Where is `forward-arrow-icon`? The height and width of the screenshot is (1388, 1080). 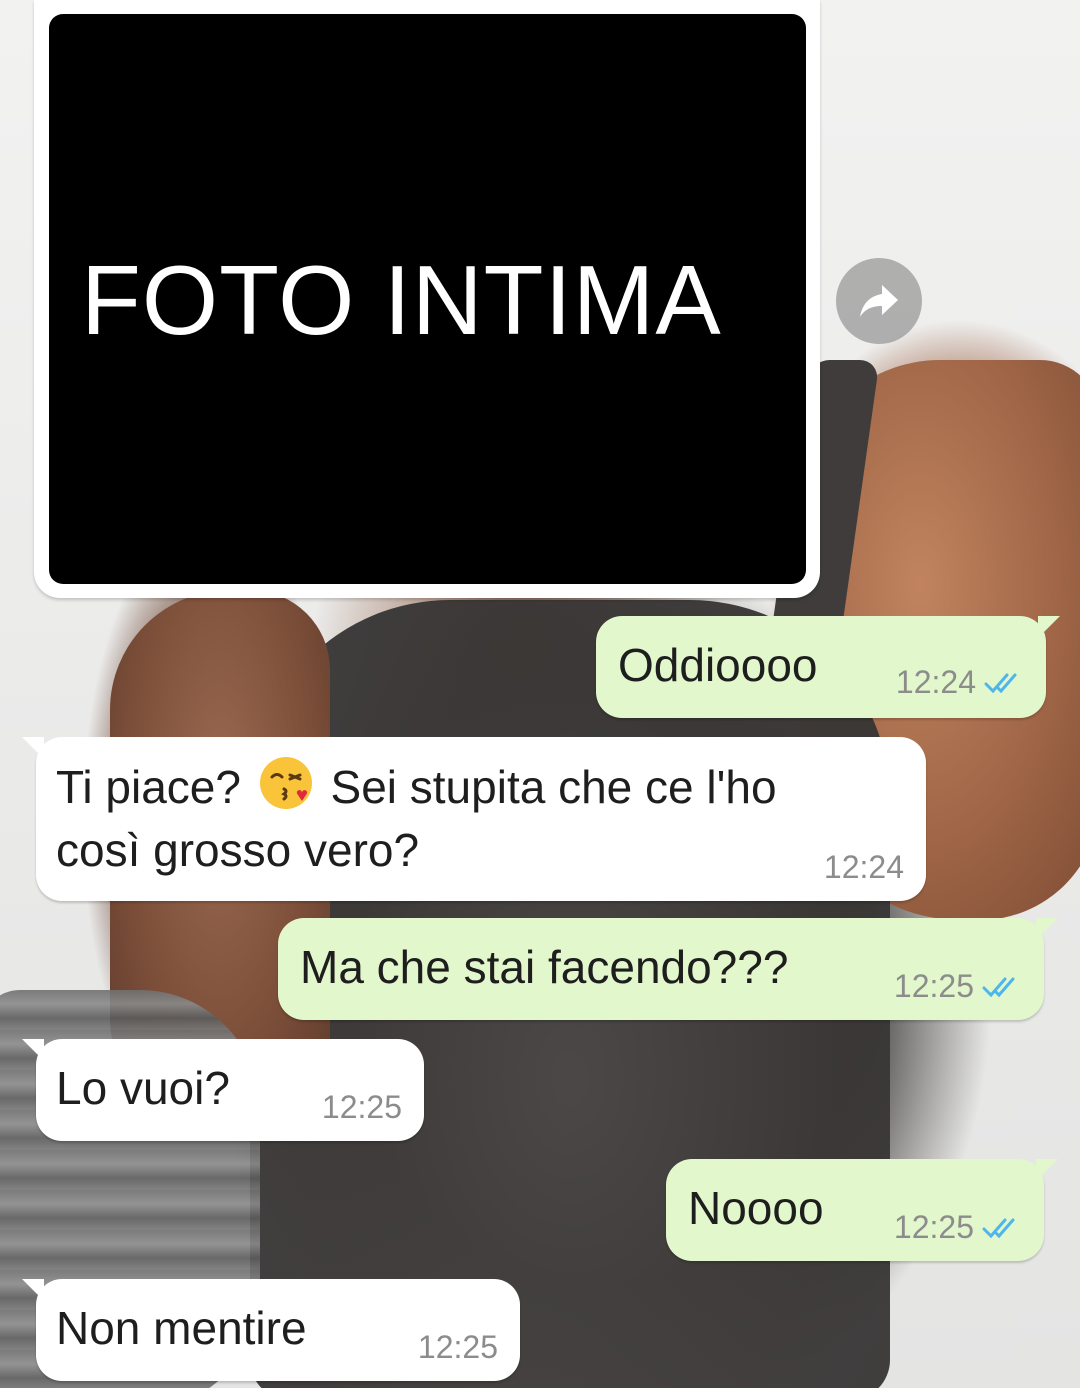
forward-arrow-icon is located at coordinates (879, 301).